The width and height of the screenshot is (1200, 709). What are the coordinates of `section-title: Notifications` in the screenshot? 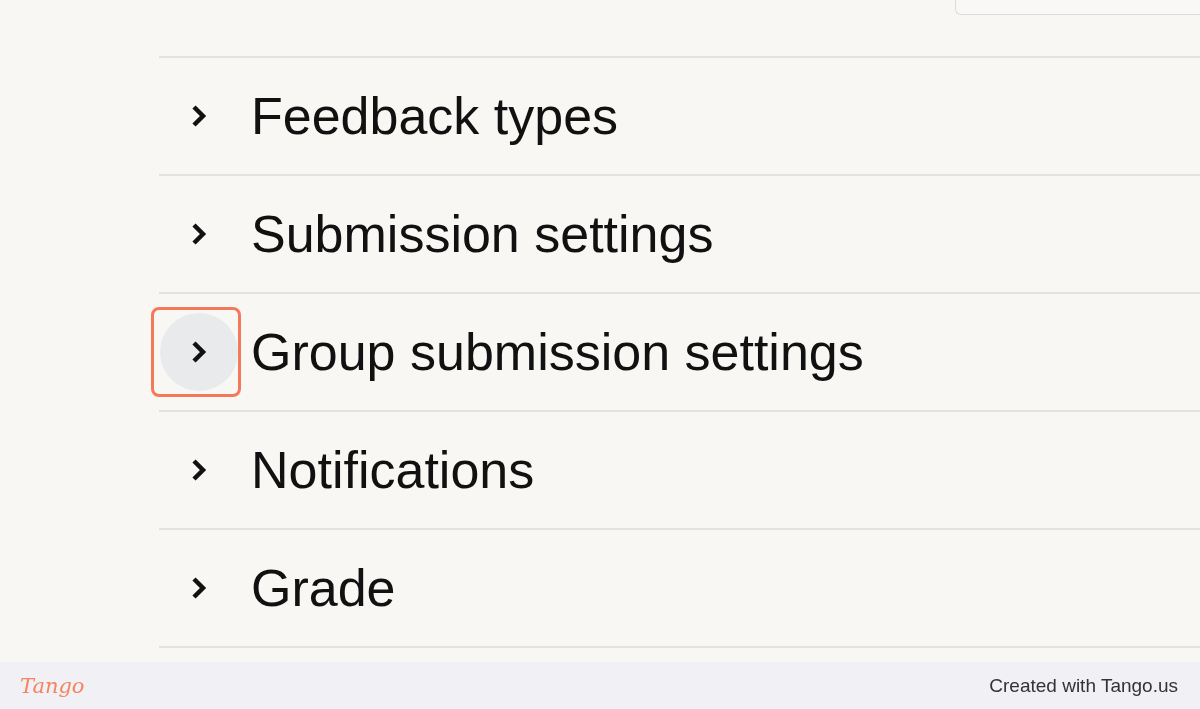 It's located at (393, 470).